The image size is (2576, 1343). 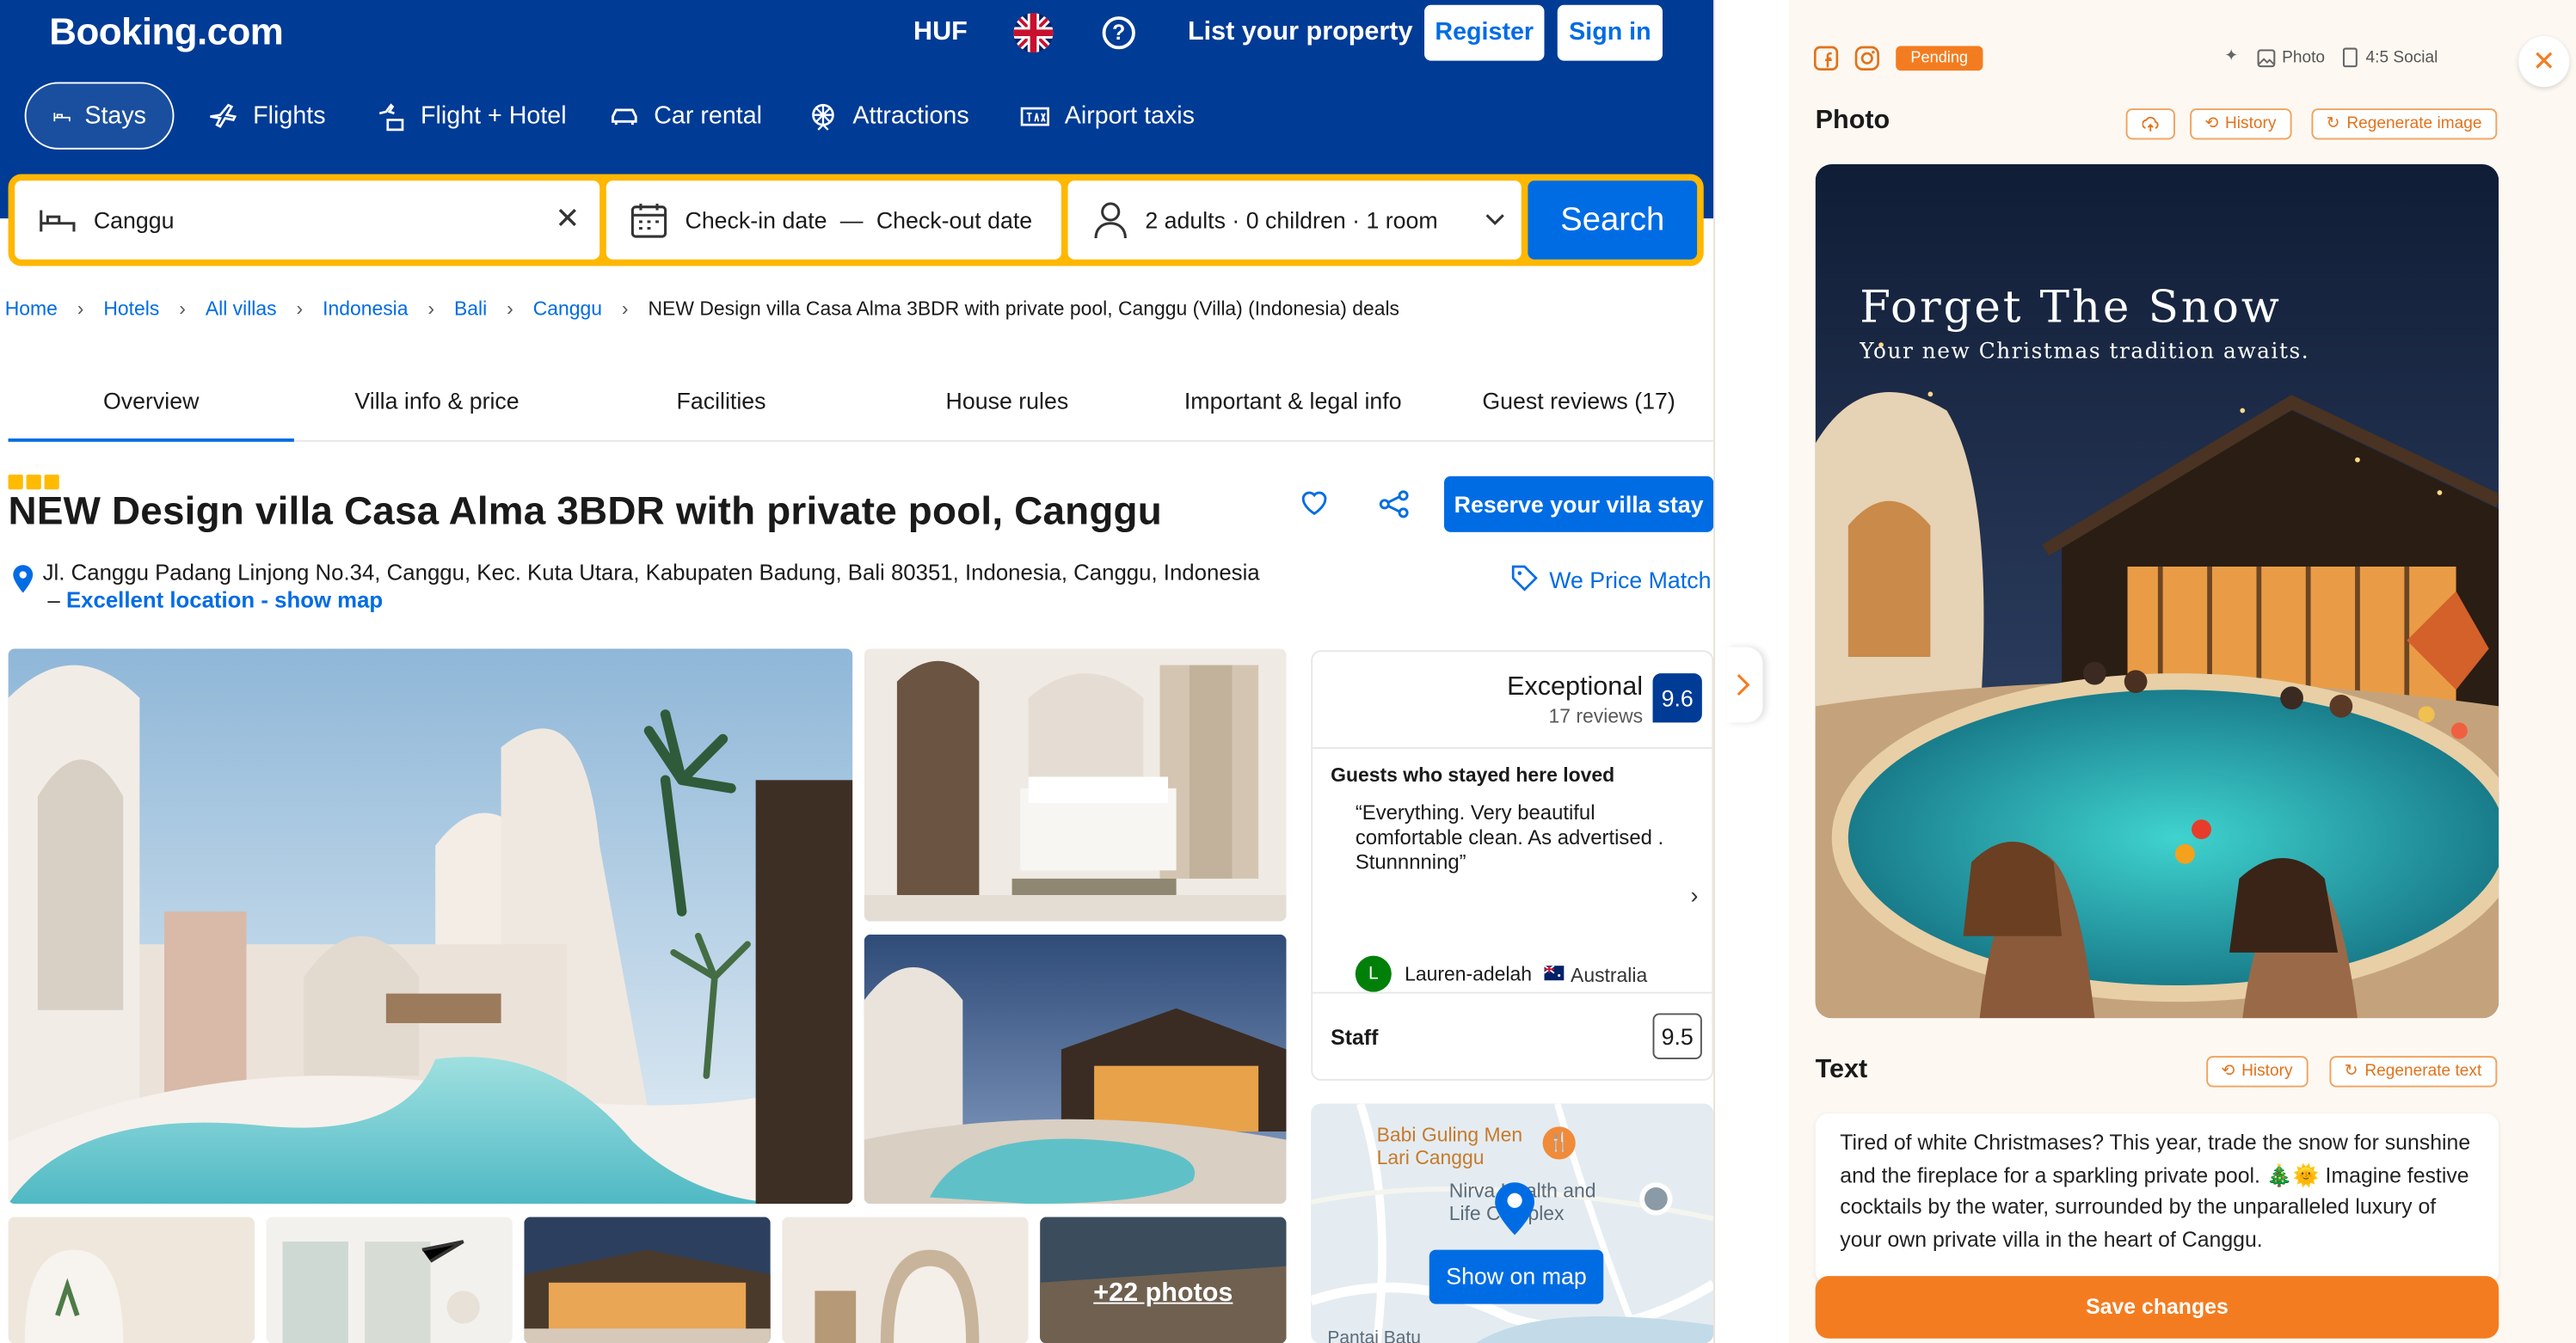 I want to click on person-icon, so click(x=1110, y=220).